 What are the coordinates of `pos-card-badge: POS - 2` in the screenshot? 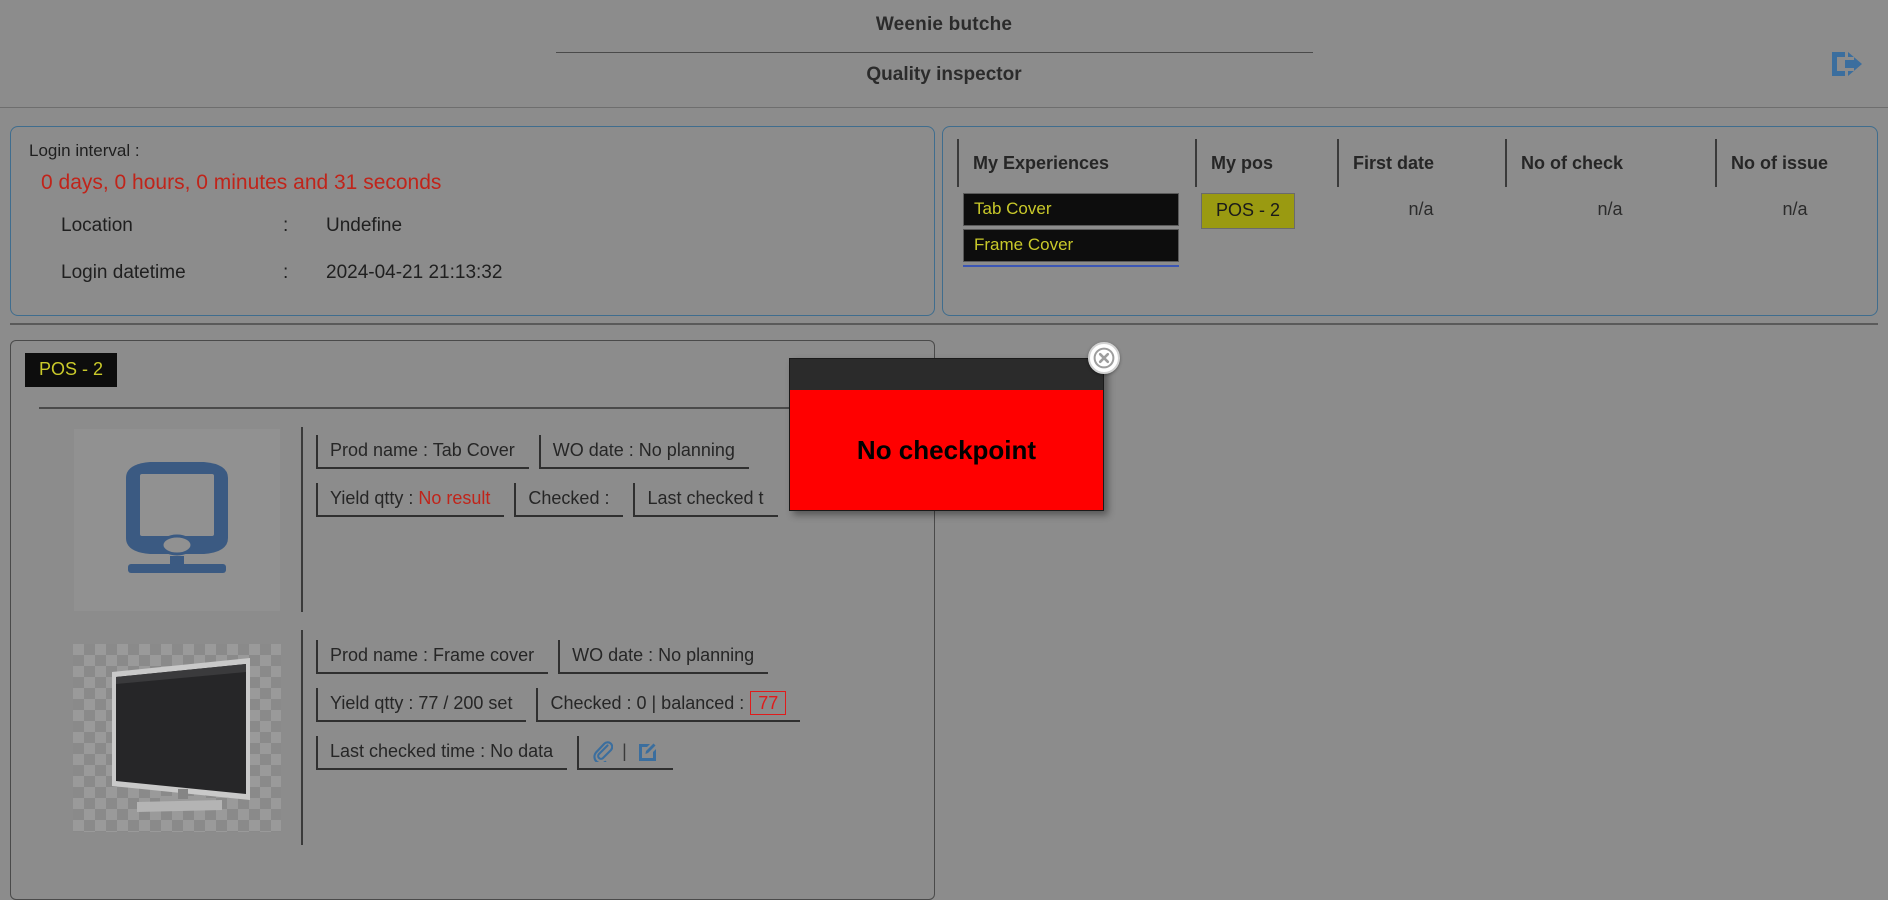 It's located at (71, 370).